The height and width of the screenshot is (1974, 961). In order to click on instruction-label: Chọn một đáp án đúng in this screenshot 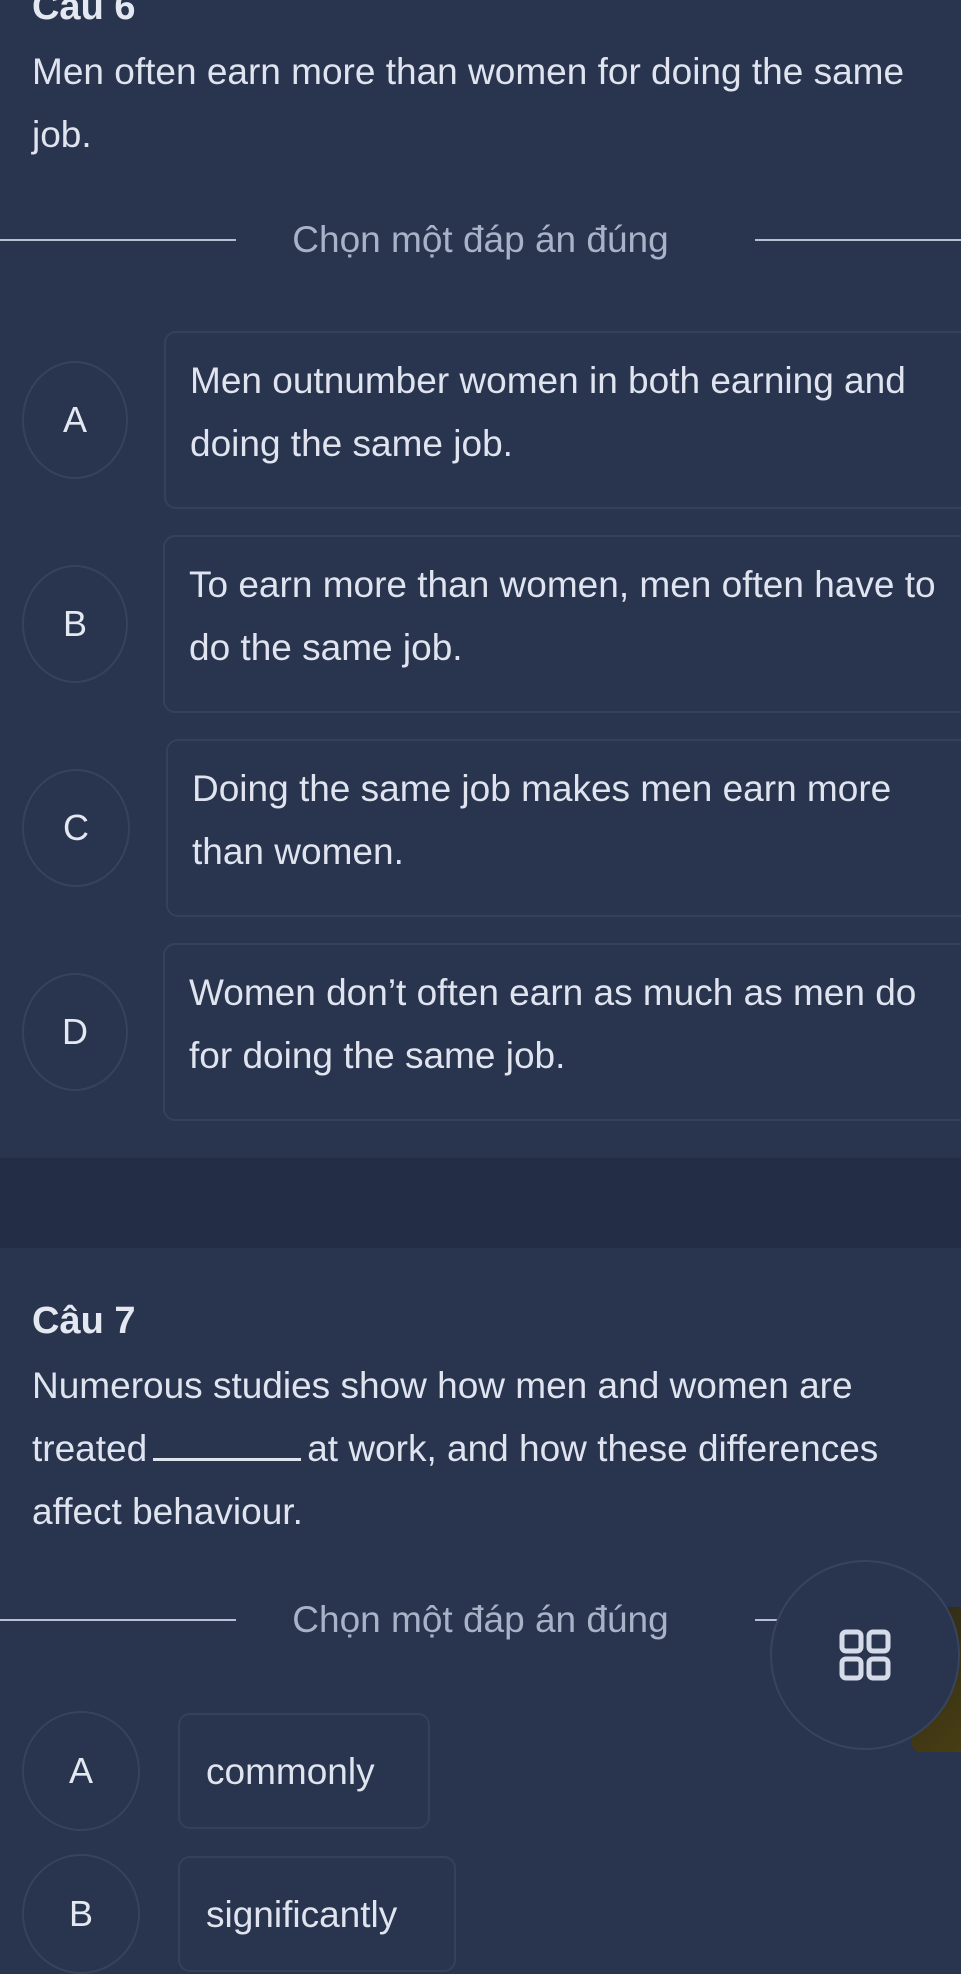, I will do `click(480, 239)`.